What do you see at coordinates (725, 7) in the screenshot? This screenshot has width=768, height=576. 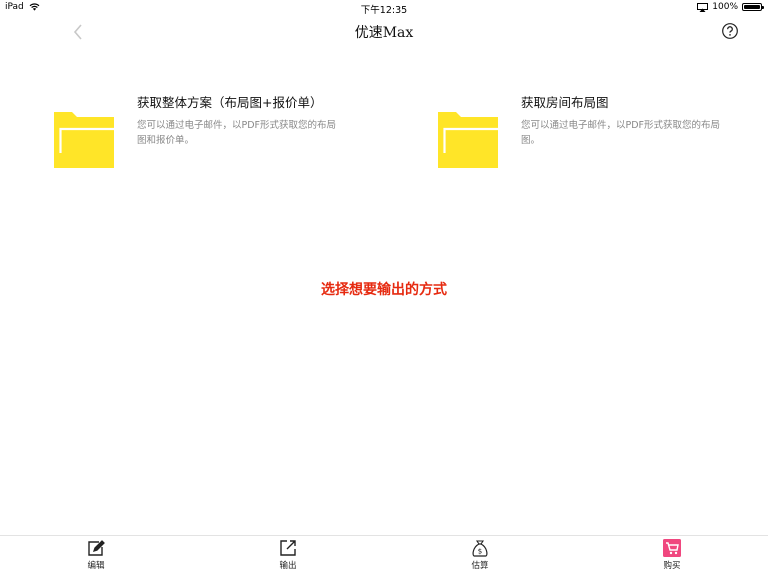 I see `battery-percent: 100%` at bounding box center [725, 7].